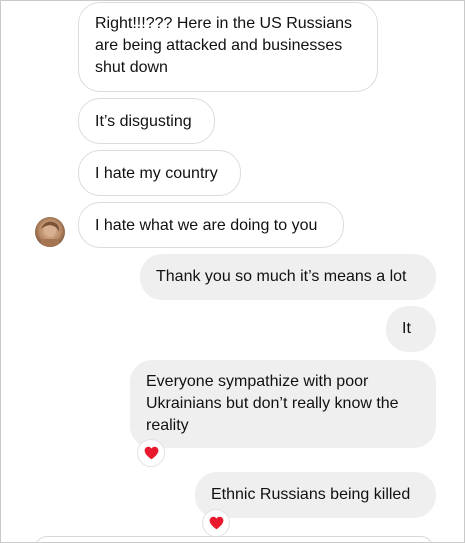  What do you see at coordinates (406, 328) in the screenshot?
I see `message-text: It` at bounding box center [406, 328].